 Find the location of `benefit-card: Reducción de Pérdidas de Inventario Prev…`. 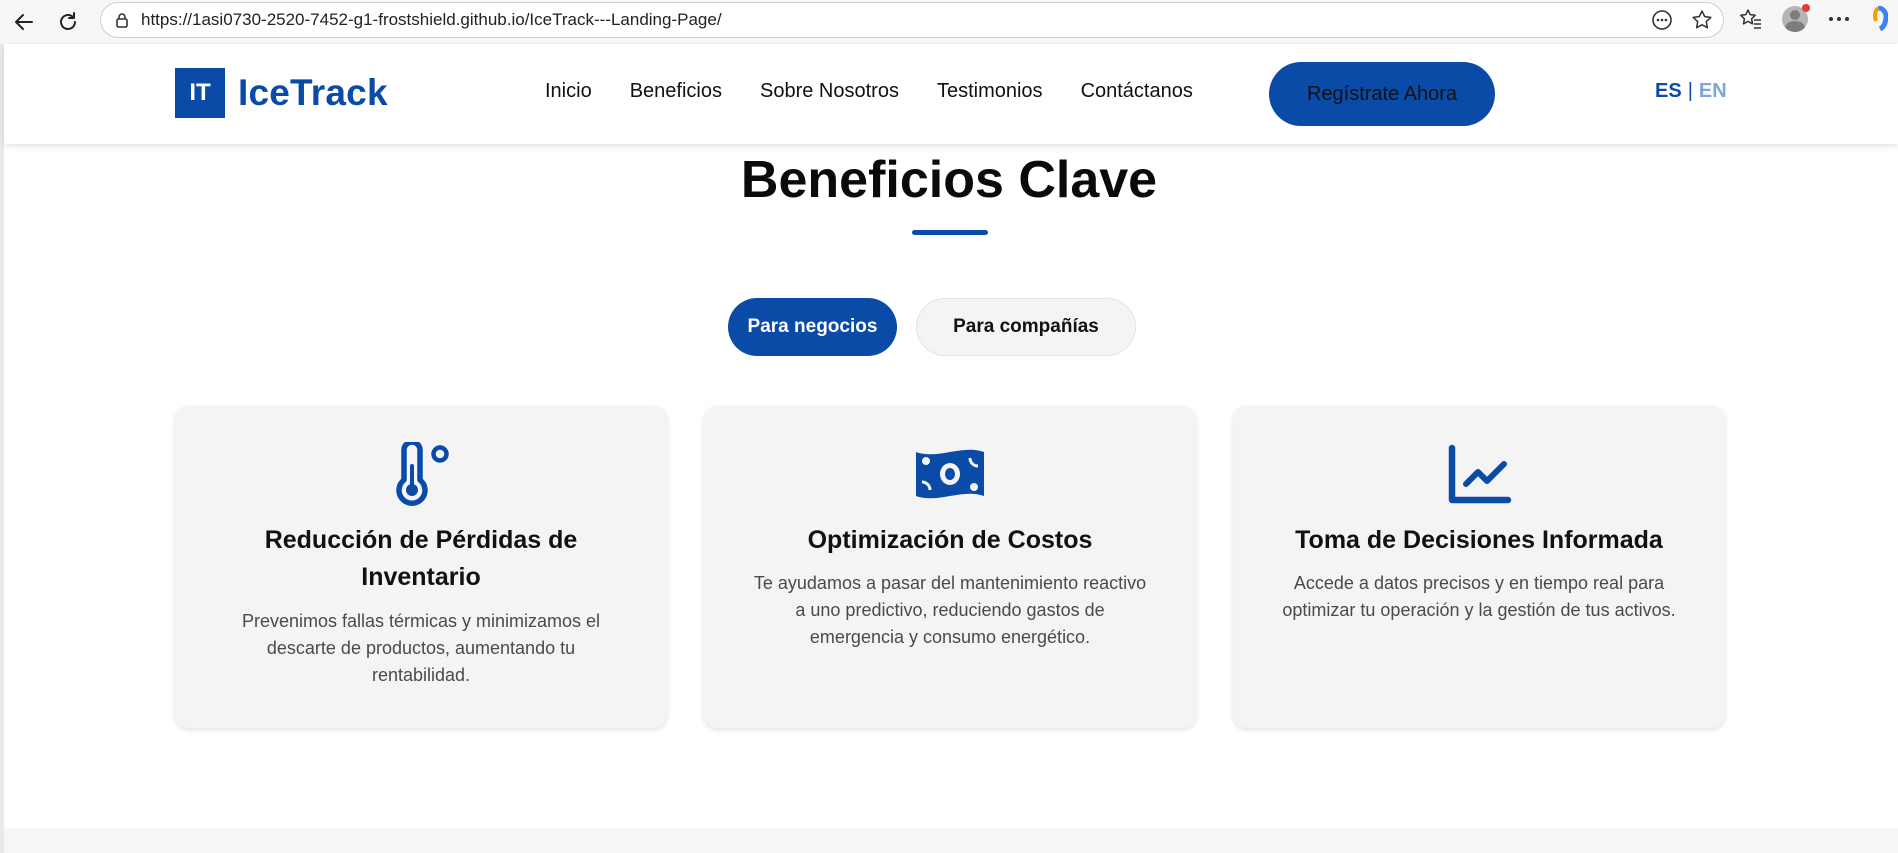

benefit-card: Reducción de Pérdidas de Inventario Prev… is located at coordinates (421, 567).